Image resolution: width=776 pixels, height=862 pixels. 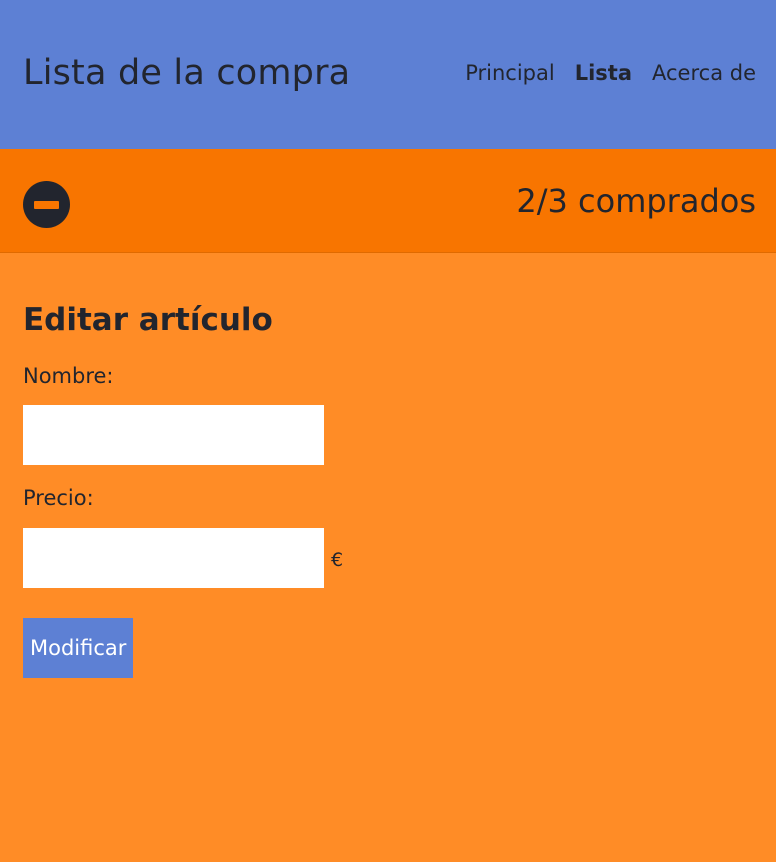 What do you see at coordinates (58, 498) in the screenshot?
I see `price-label: Precio:` at bounding box center [58, 498].